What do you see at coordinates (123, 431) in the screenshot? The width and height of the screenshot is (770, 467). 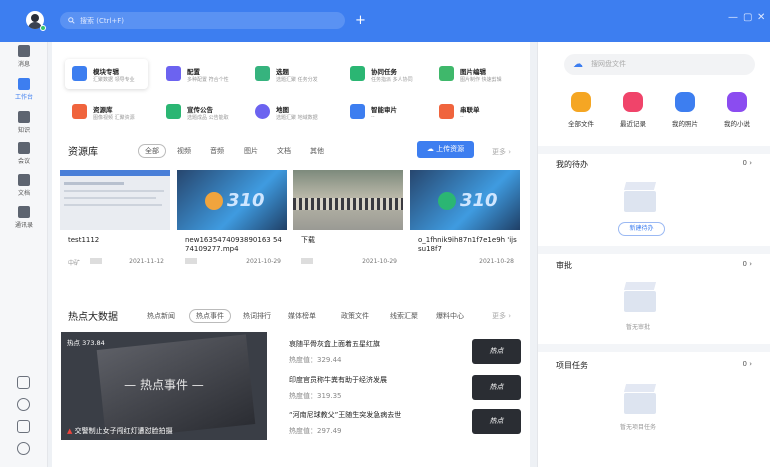 I see `featured-caption: 交警制止女子闯红灯遭怼脸拍摄` at bounding box center [123, 431].